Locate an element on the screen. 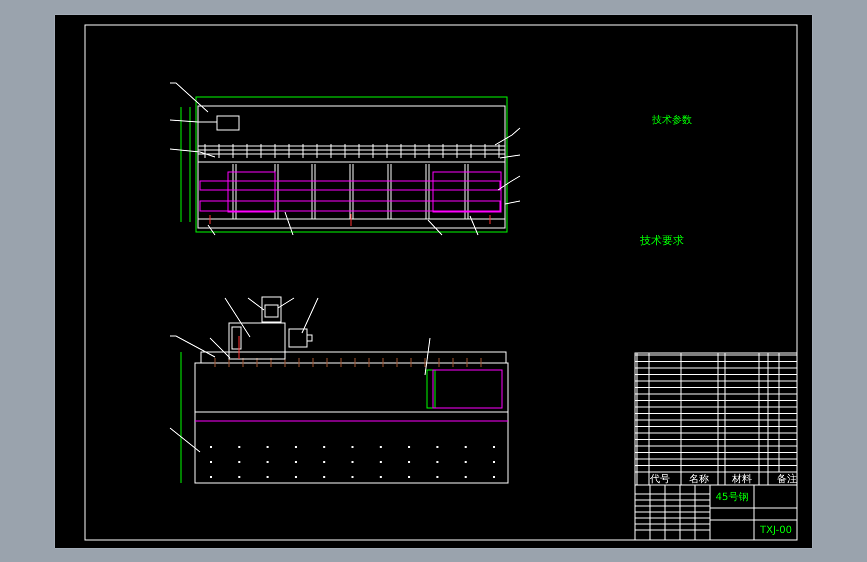 The width and height of the screenshot is (867, 562). column-header: 名称 is located at coordinates (699, 479).